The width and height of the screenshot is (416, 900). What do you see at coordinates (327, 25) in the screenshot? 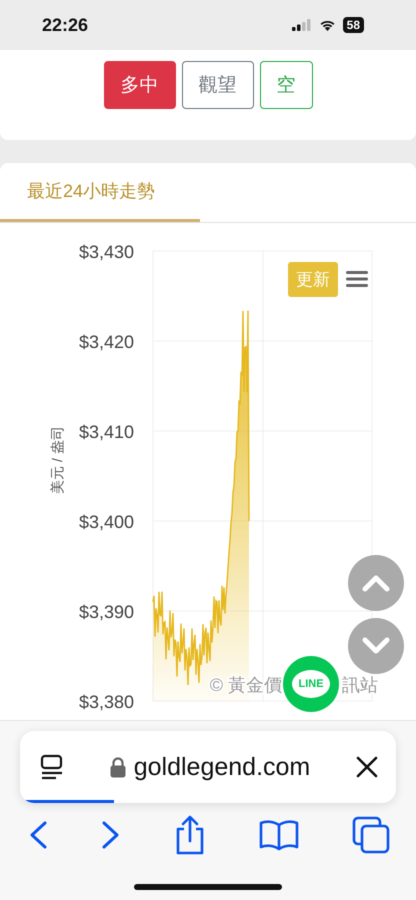
I see `wifi-icon` at bounding box center [327, 25].